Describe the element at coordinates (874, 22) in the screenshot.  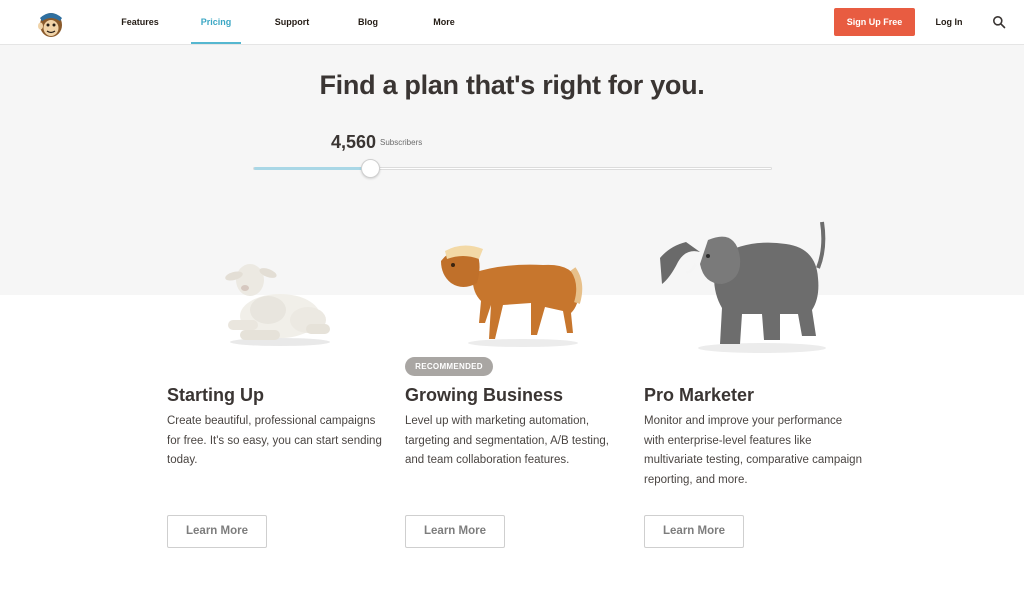
I see `sign-up-button: Sign Up Free` at that location.